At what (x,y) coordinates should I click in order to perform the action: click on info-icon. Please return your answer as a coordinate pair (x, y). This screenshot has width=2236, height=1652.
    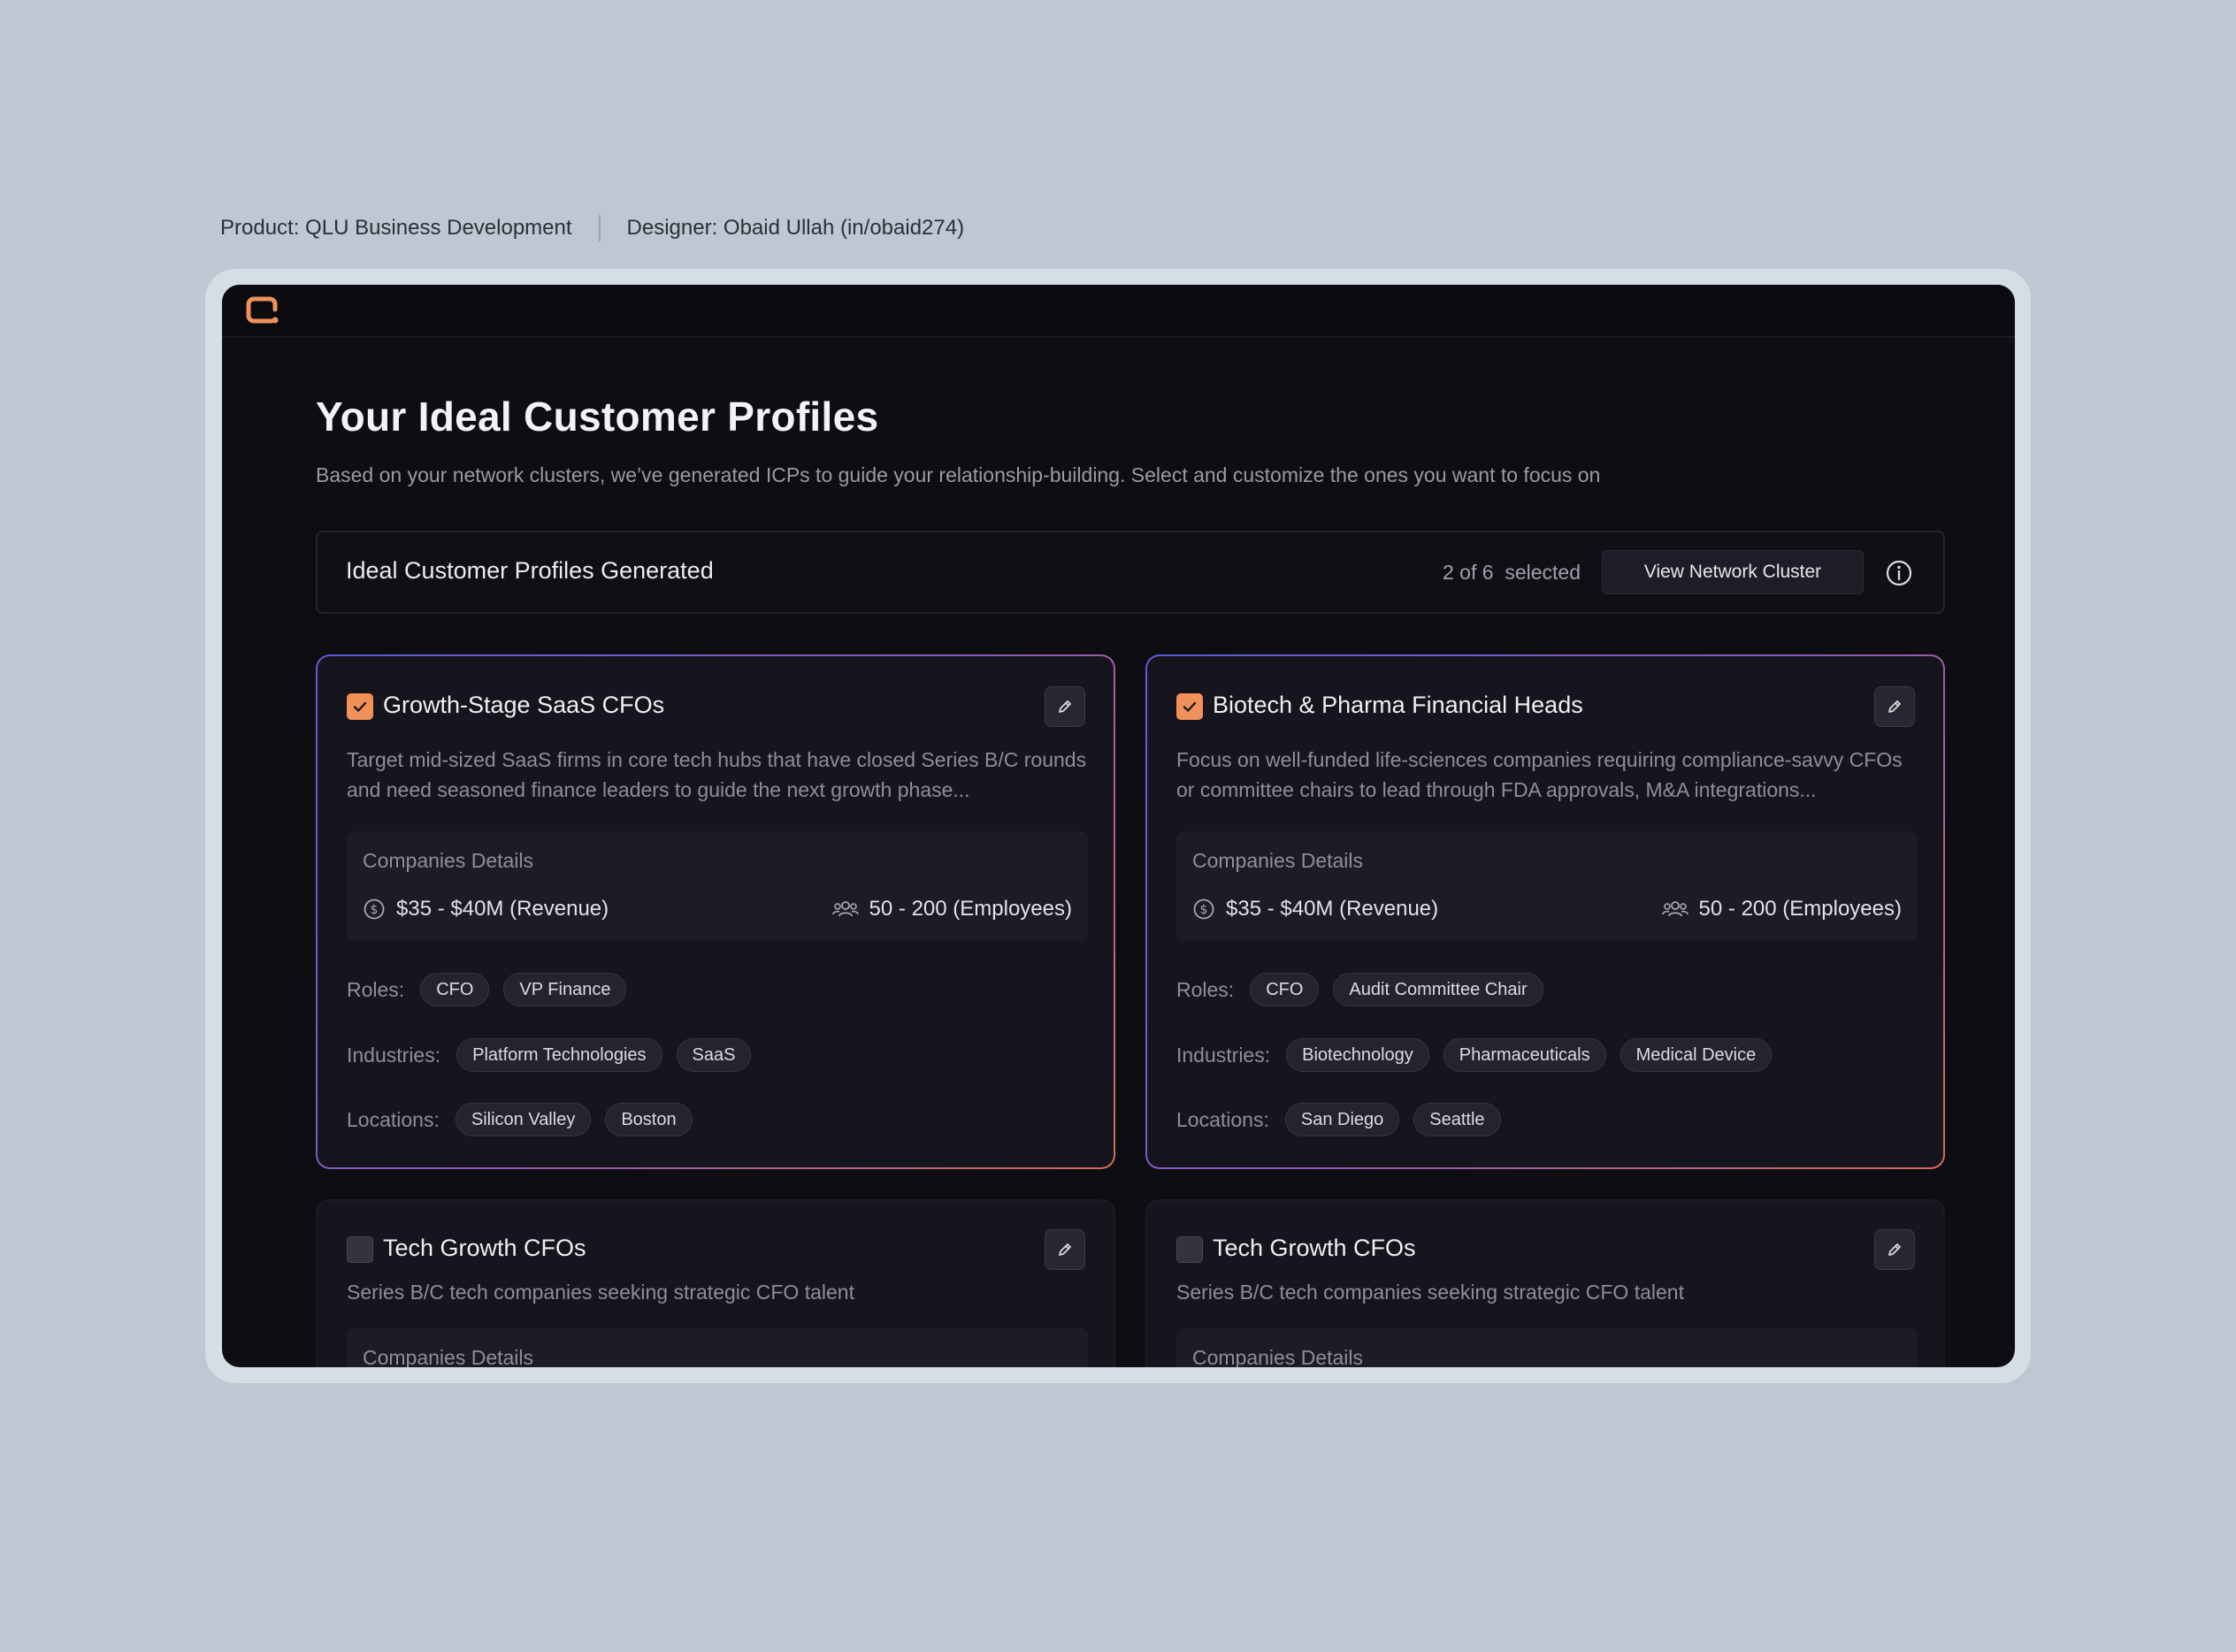
    Looking at the image, I should click on (1899, 573).